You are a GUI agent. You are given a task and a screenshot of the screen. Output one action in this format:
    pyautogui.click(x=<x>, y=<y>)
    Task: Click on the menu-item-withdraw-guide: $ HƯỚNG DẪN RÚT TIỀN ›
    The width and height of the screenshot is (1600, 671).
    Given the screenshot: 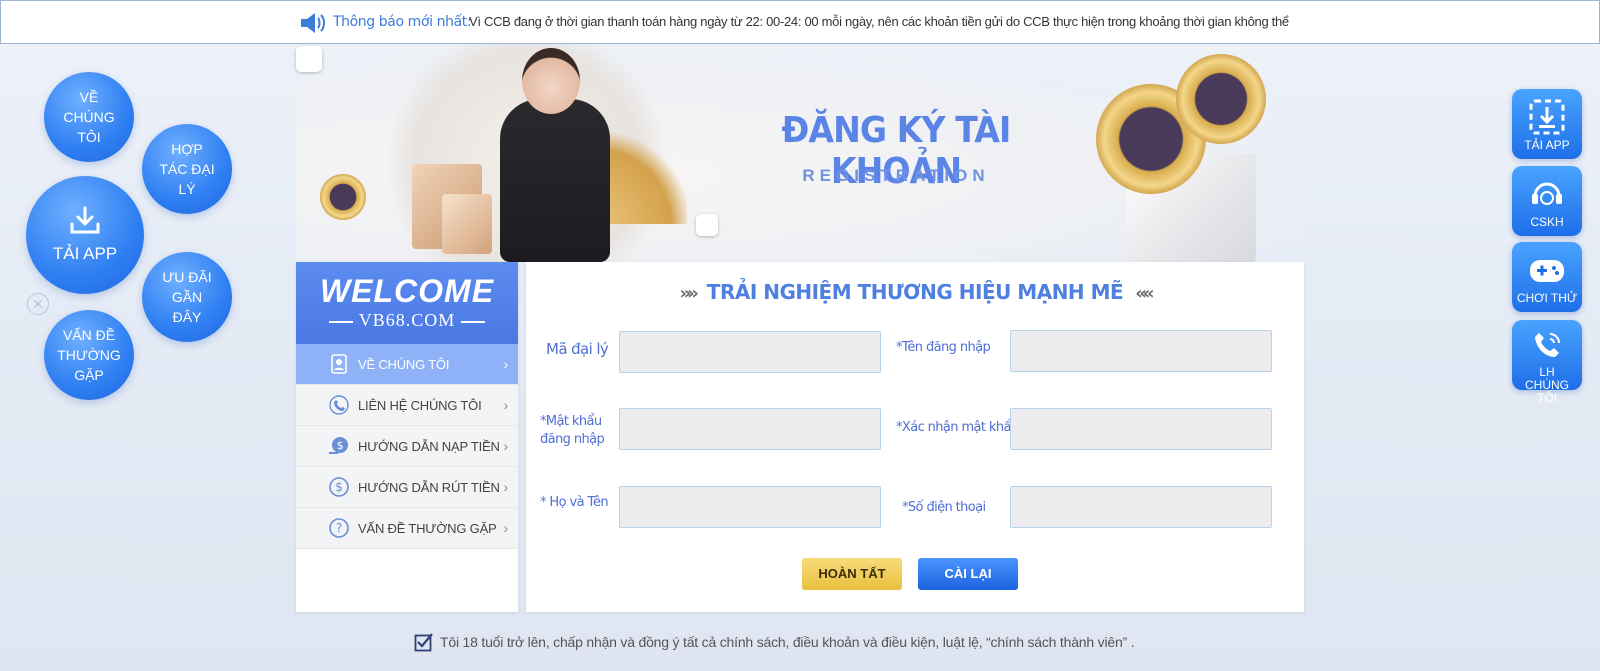 What is the action you would take?
    pyautogui.click(x=407, y=487)
    